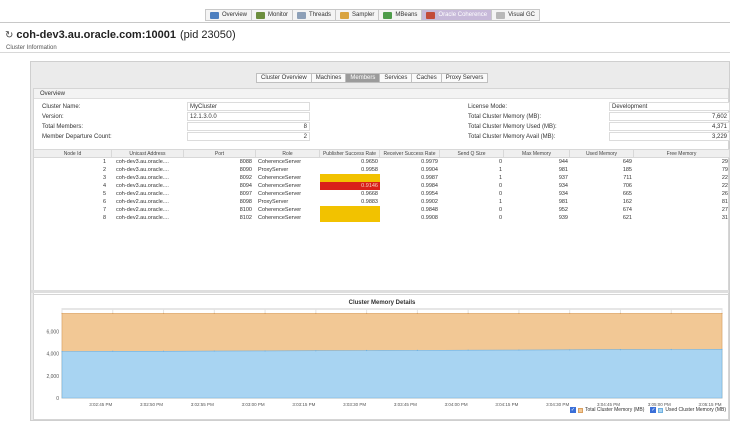 This screenshot has height=421, width=730. I want to click on split-pane-divider, so click(380, 291).